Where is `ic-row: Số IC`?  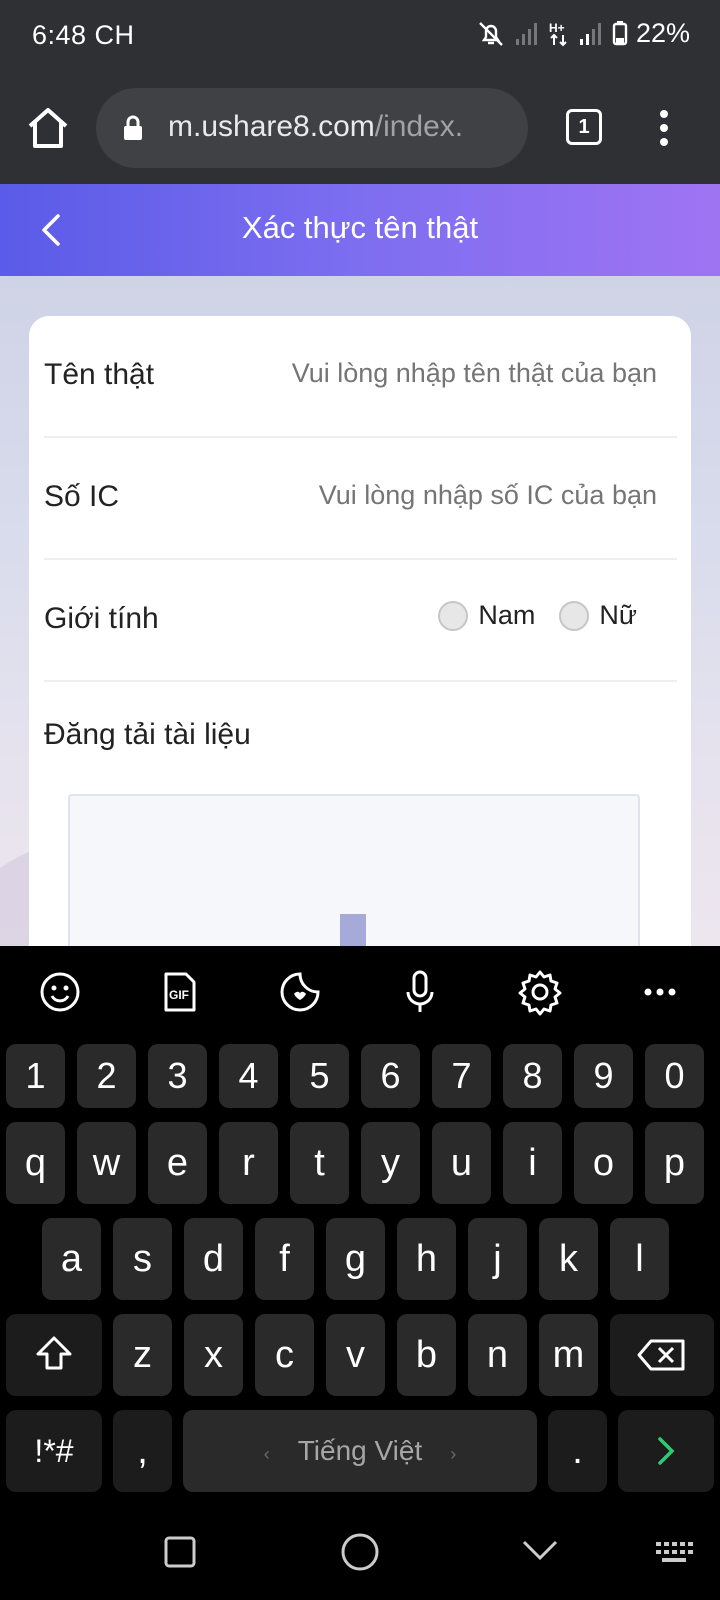
ic-row: Số IC is located at coordinates (360, 499).